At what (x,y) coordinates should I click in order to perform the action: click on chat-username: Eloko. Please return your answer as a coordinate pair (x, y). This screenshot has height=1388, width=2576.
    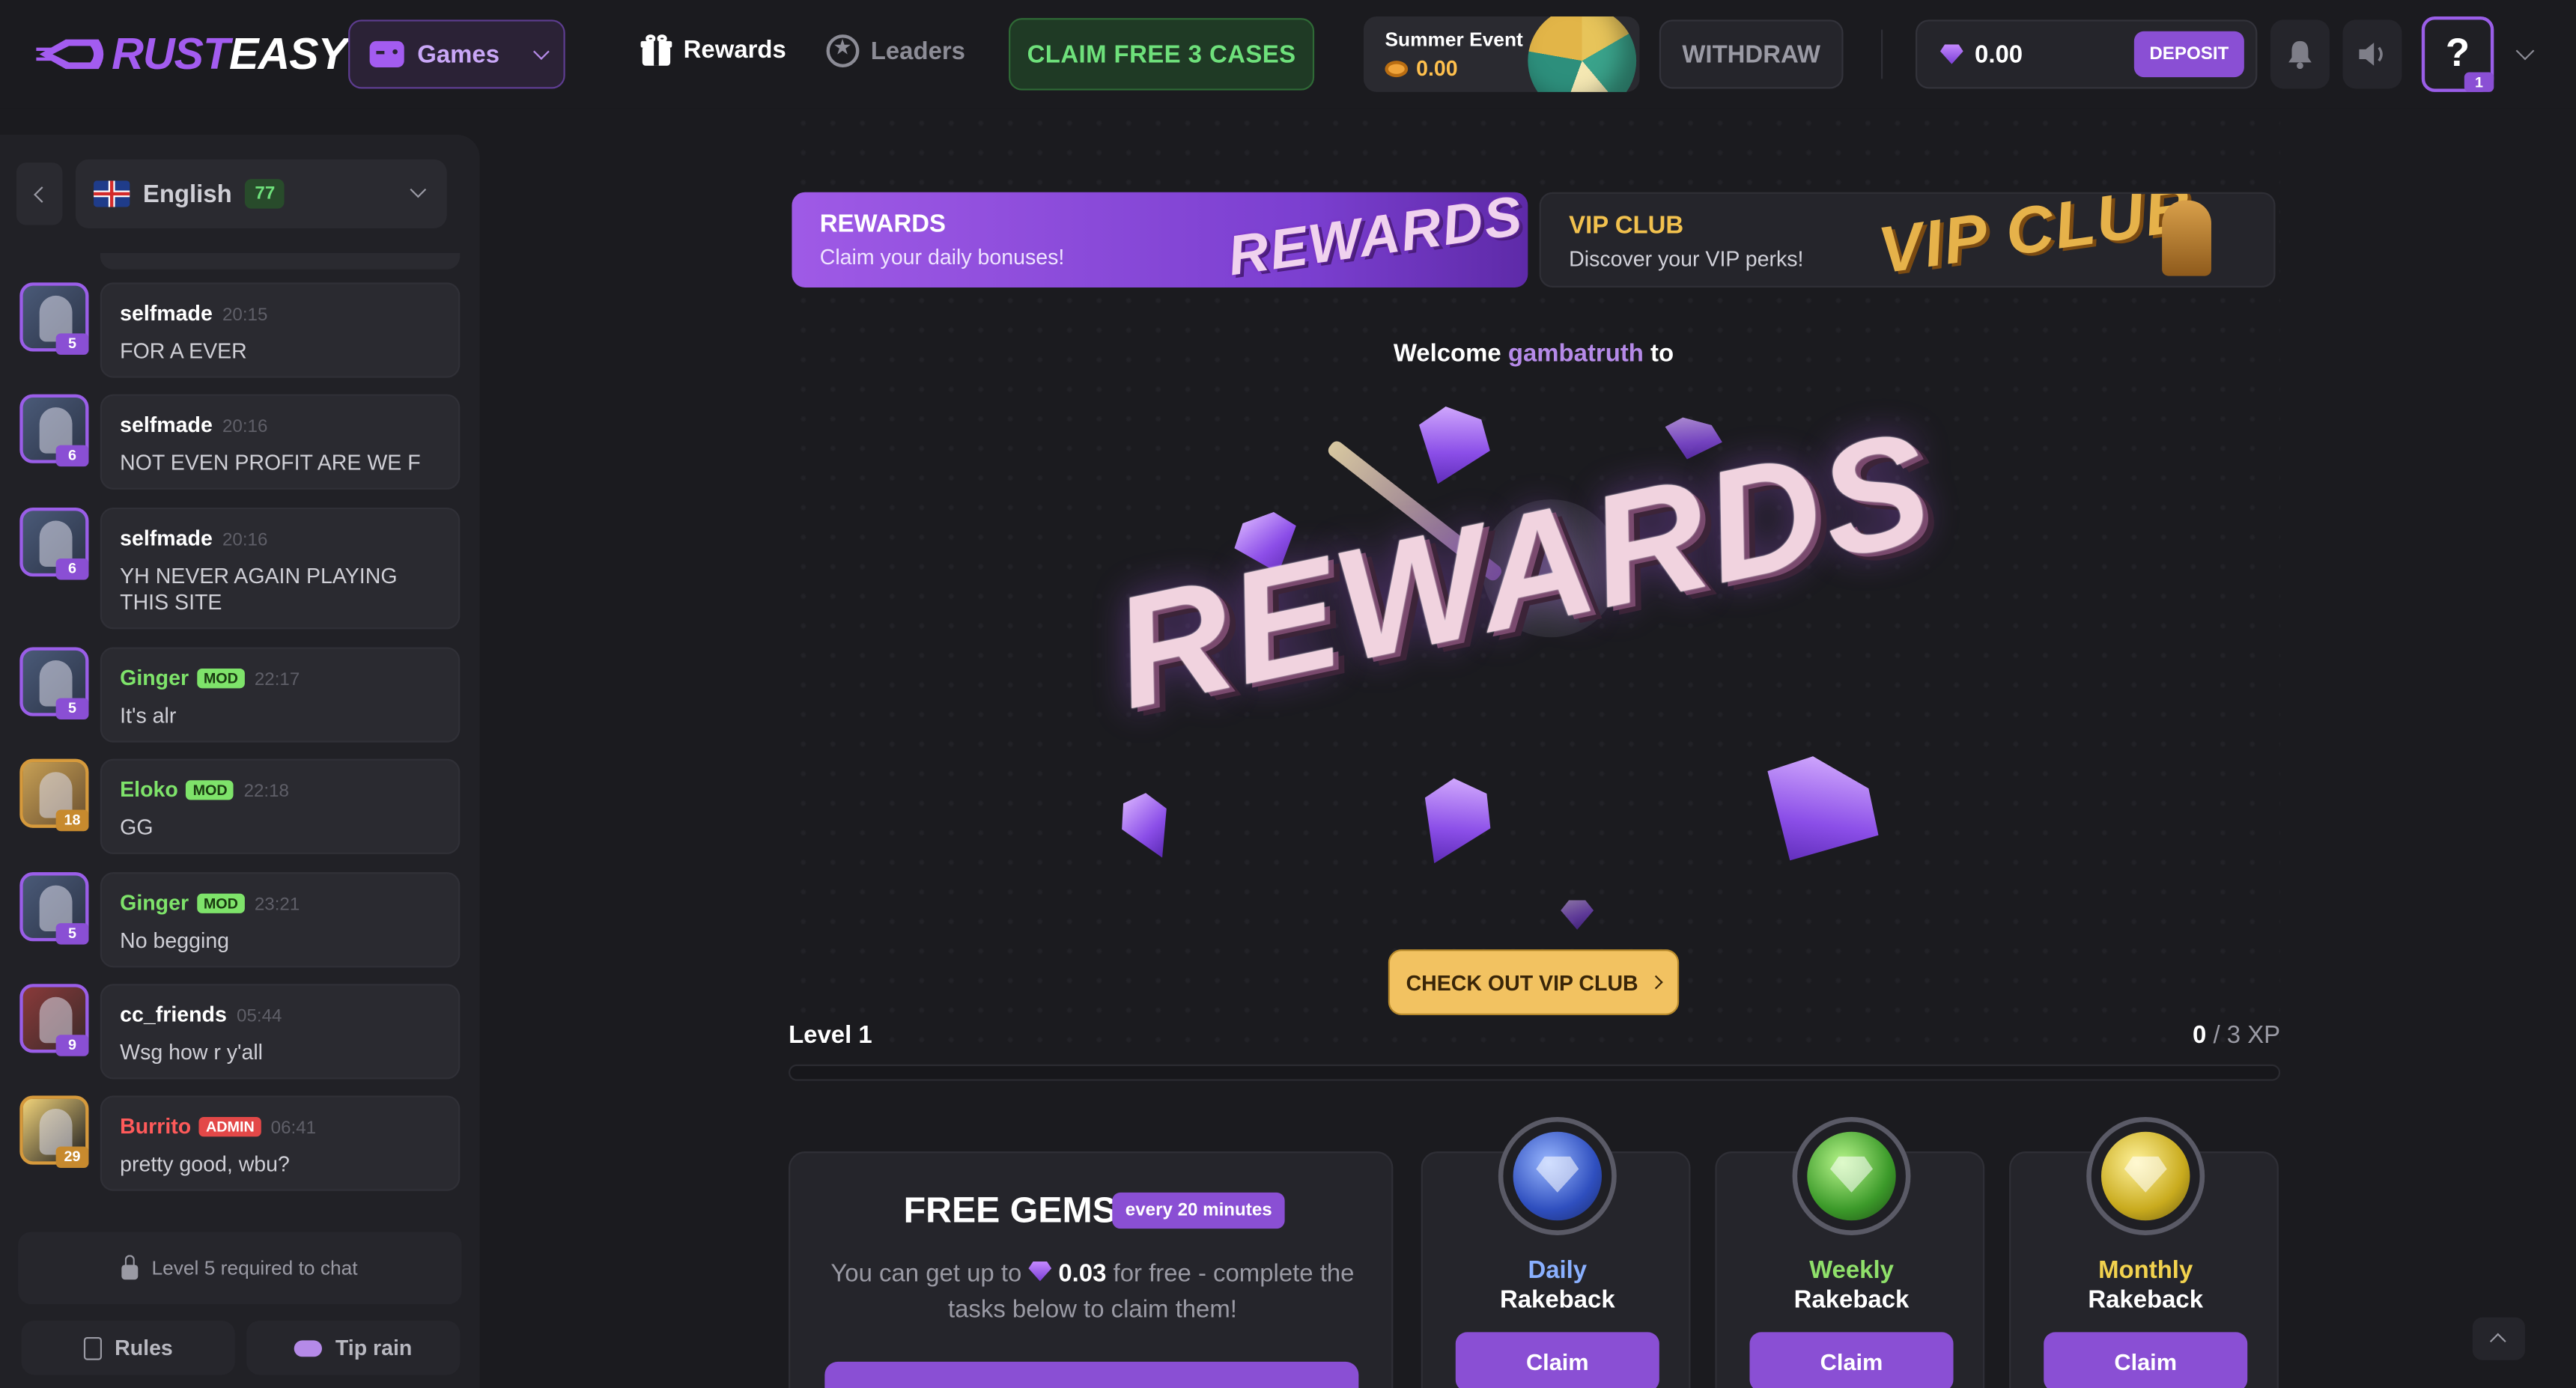
    Looking at the image, I should click on (149, 789).